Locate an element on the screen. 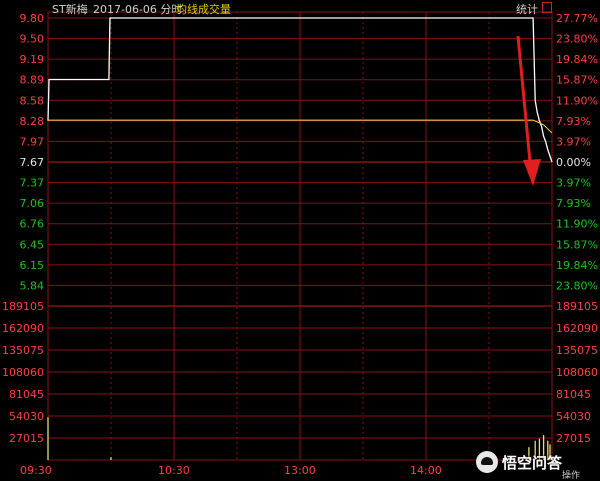  volume-tick-label: 135075 is located at coordinates (23, 350).